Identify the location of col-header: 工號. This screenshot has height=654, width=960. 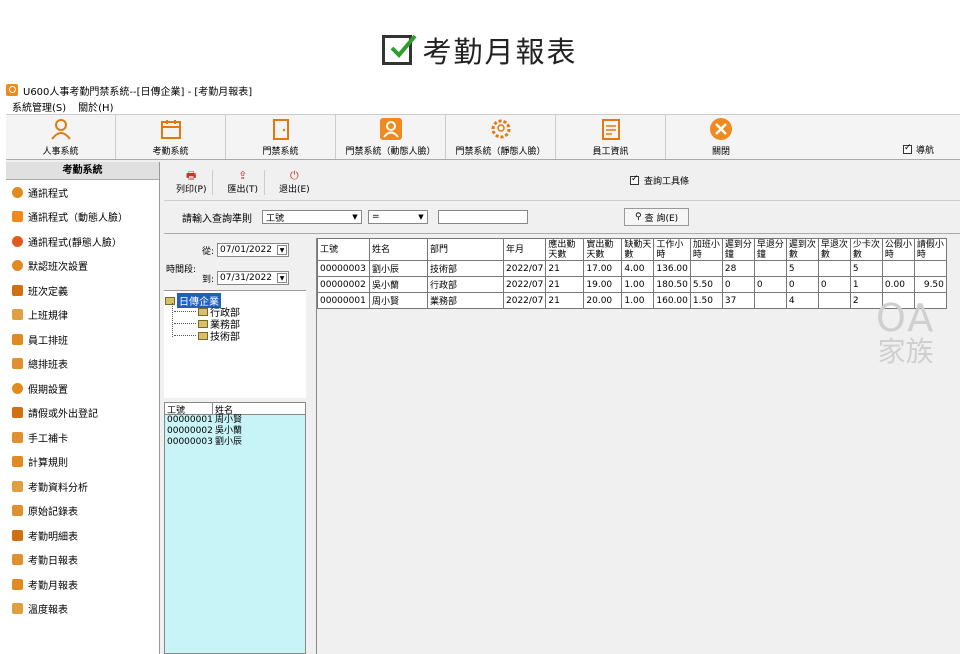
(343, 249).